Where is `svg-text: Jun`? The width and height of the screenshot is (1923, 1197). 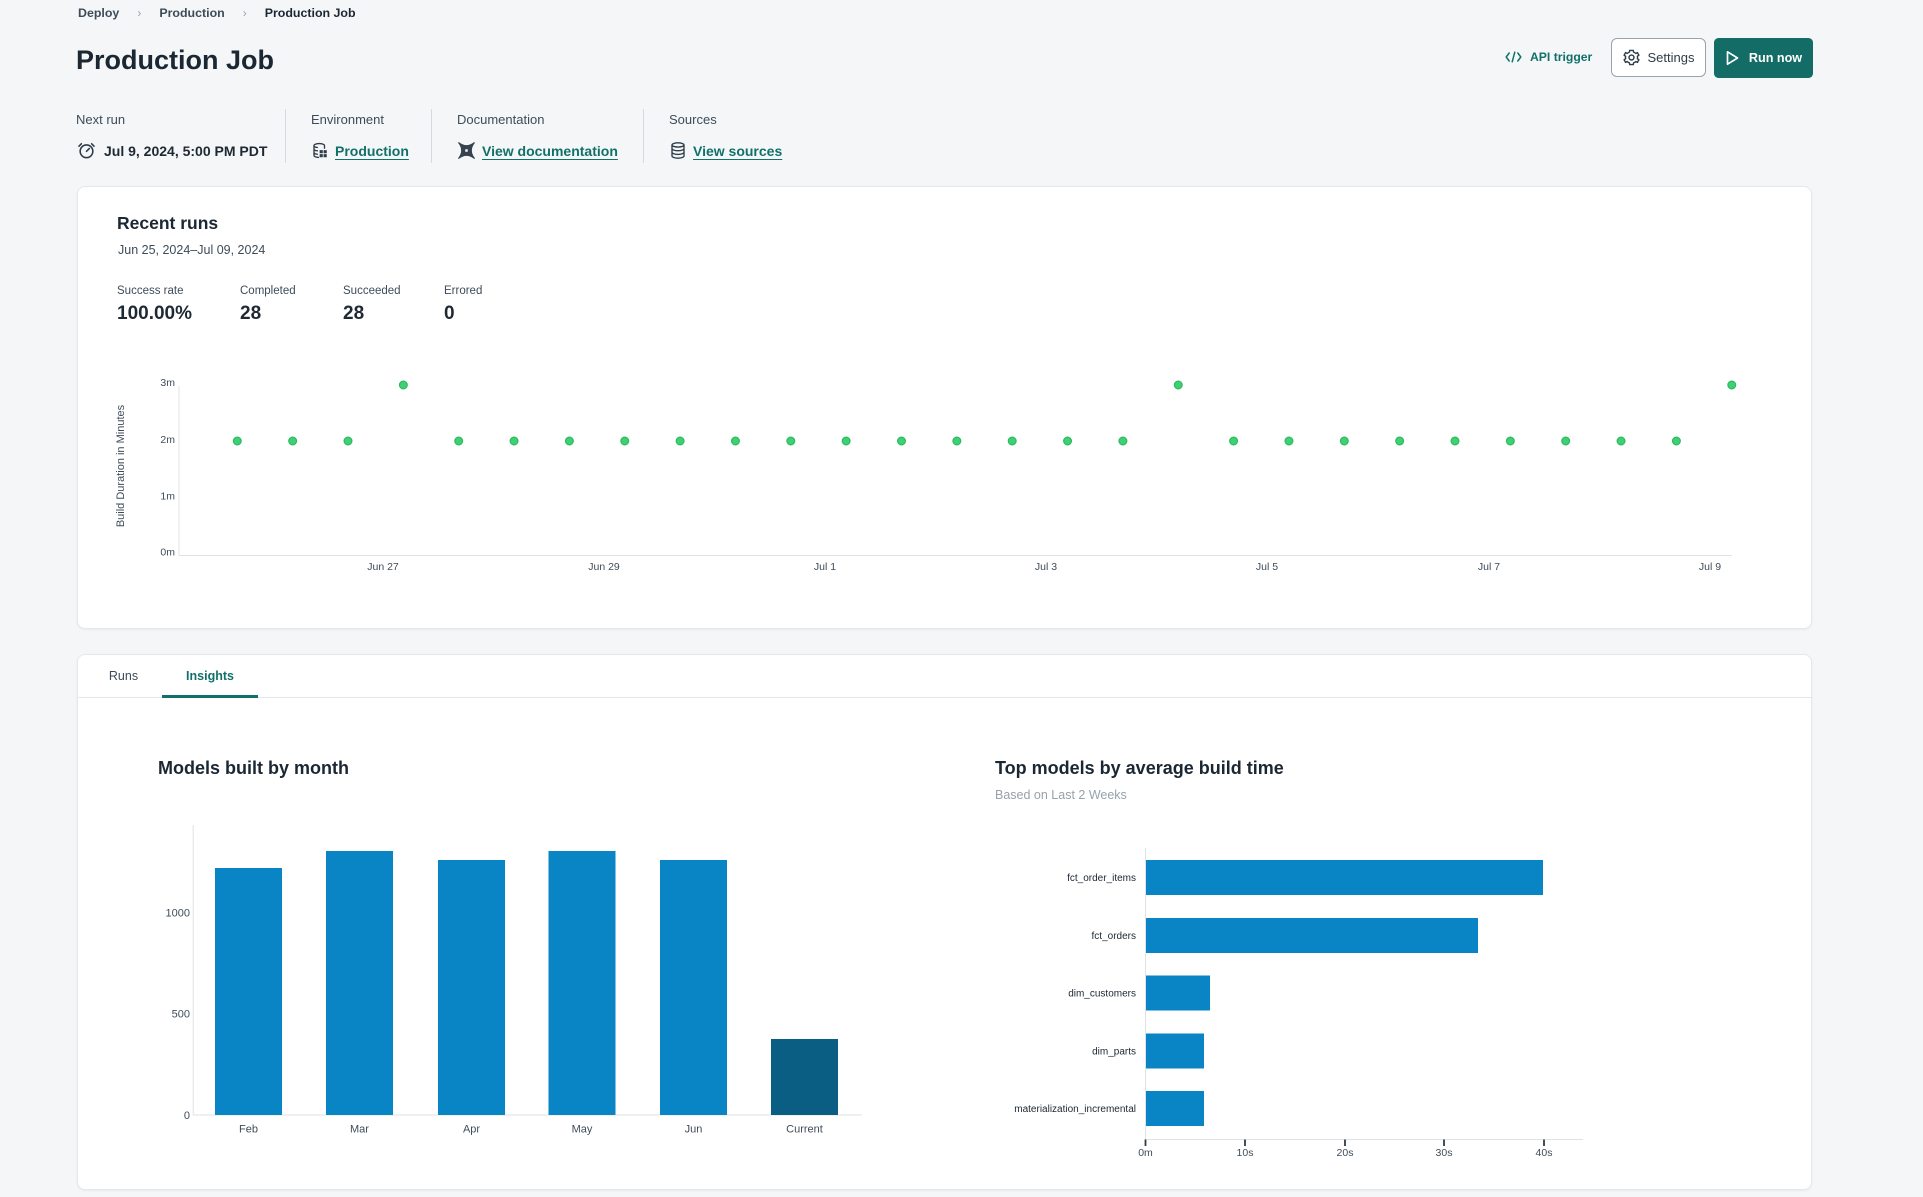
svg-text: Jun is located at coordinates (694, 1130).